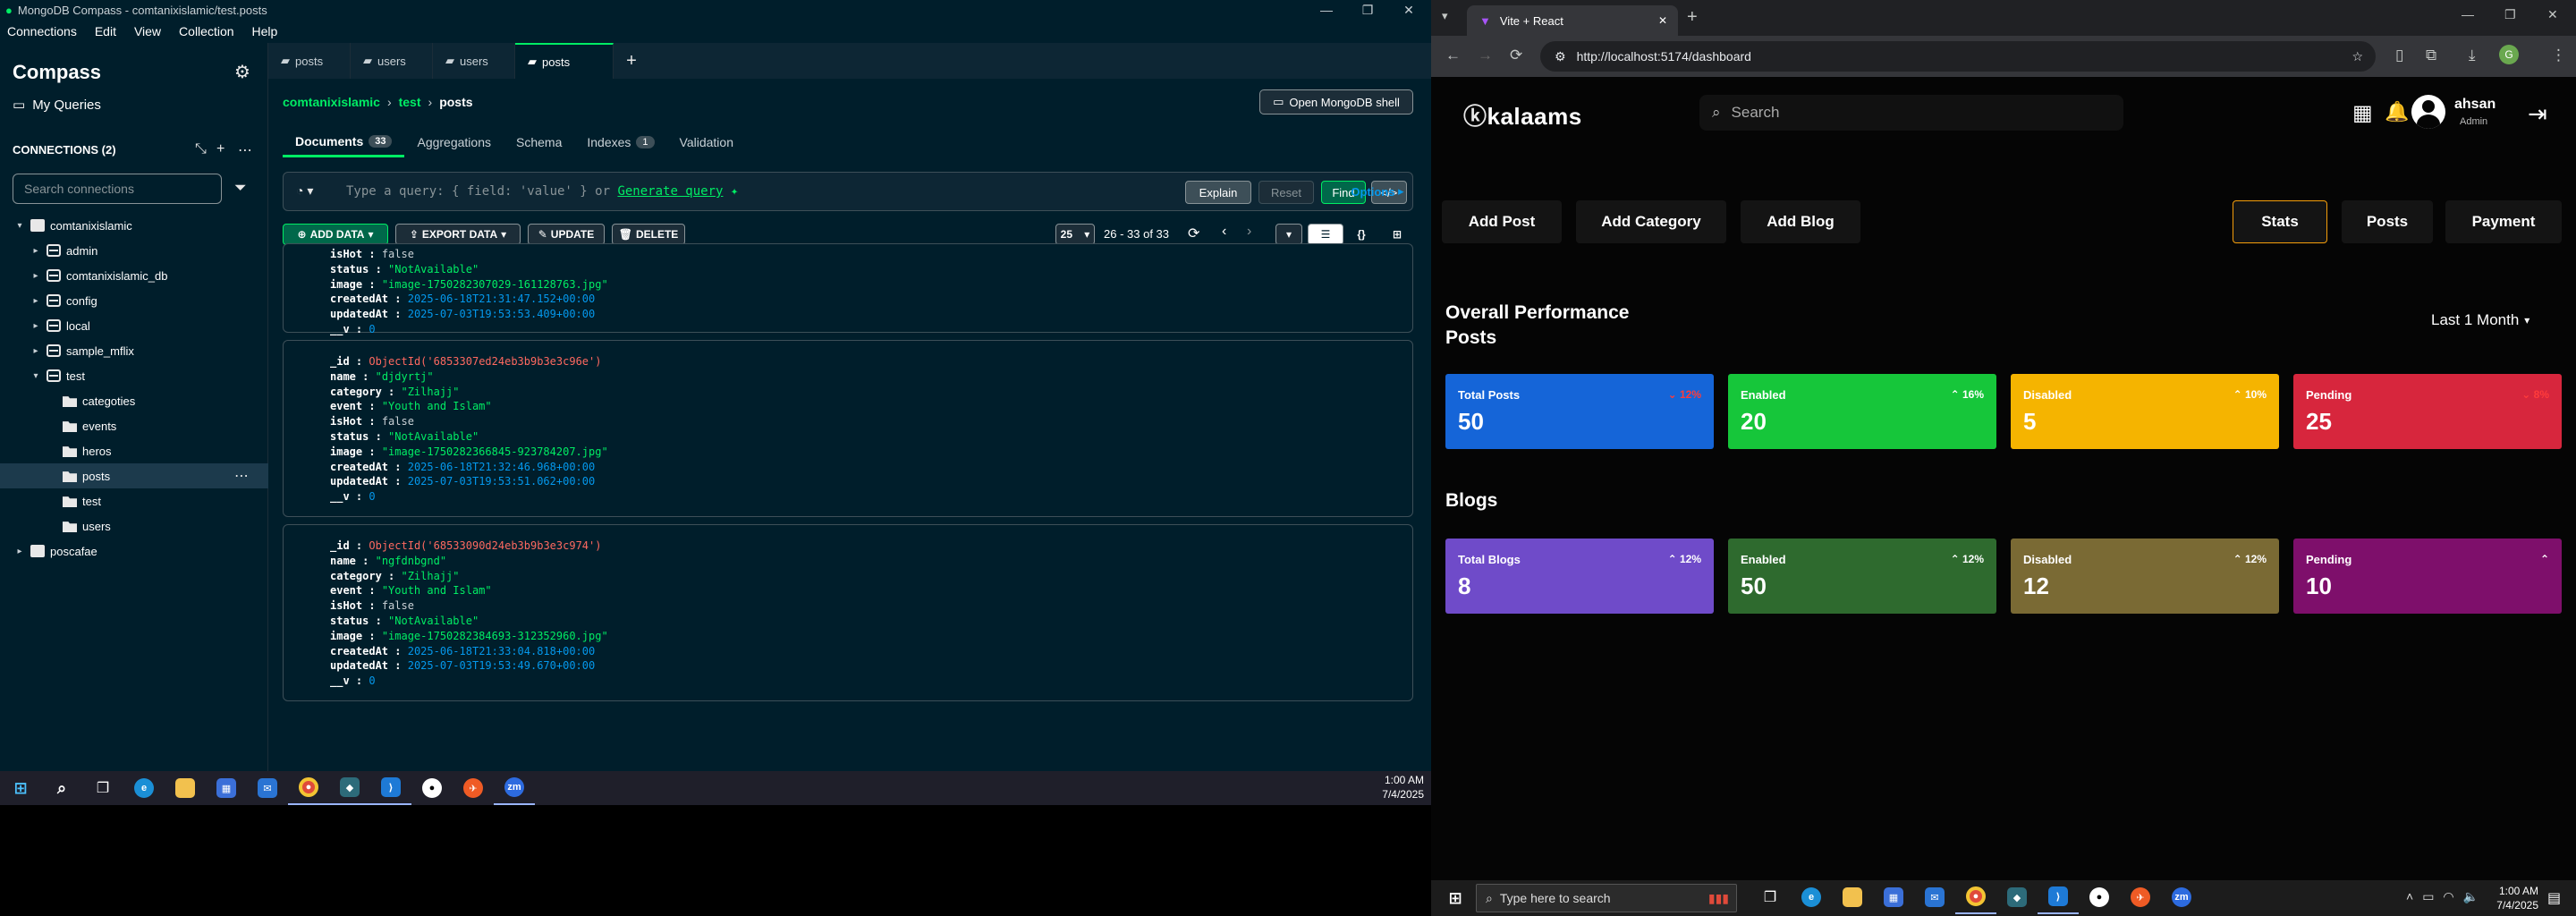  Describe the element at coordinates (1502, 221) in the screenshot. I see `add-post-button: Add Post` at that location.